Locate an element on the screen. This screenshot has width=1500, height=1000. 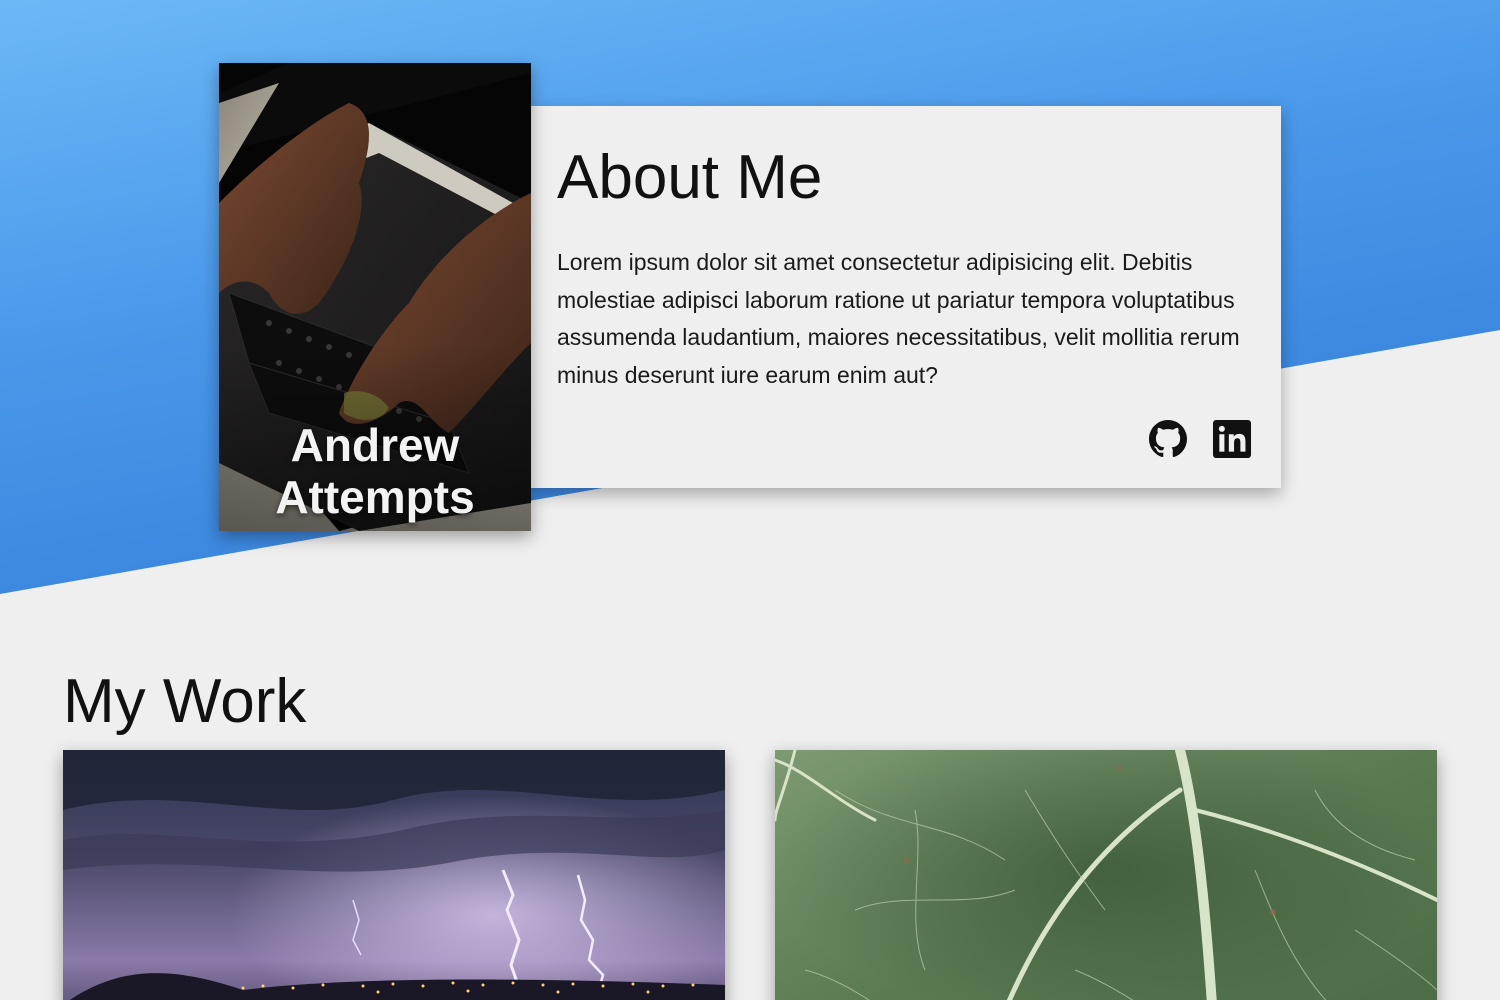
profile-card: Andrew Attempts is located at coordinates (375, 297).